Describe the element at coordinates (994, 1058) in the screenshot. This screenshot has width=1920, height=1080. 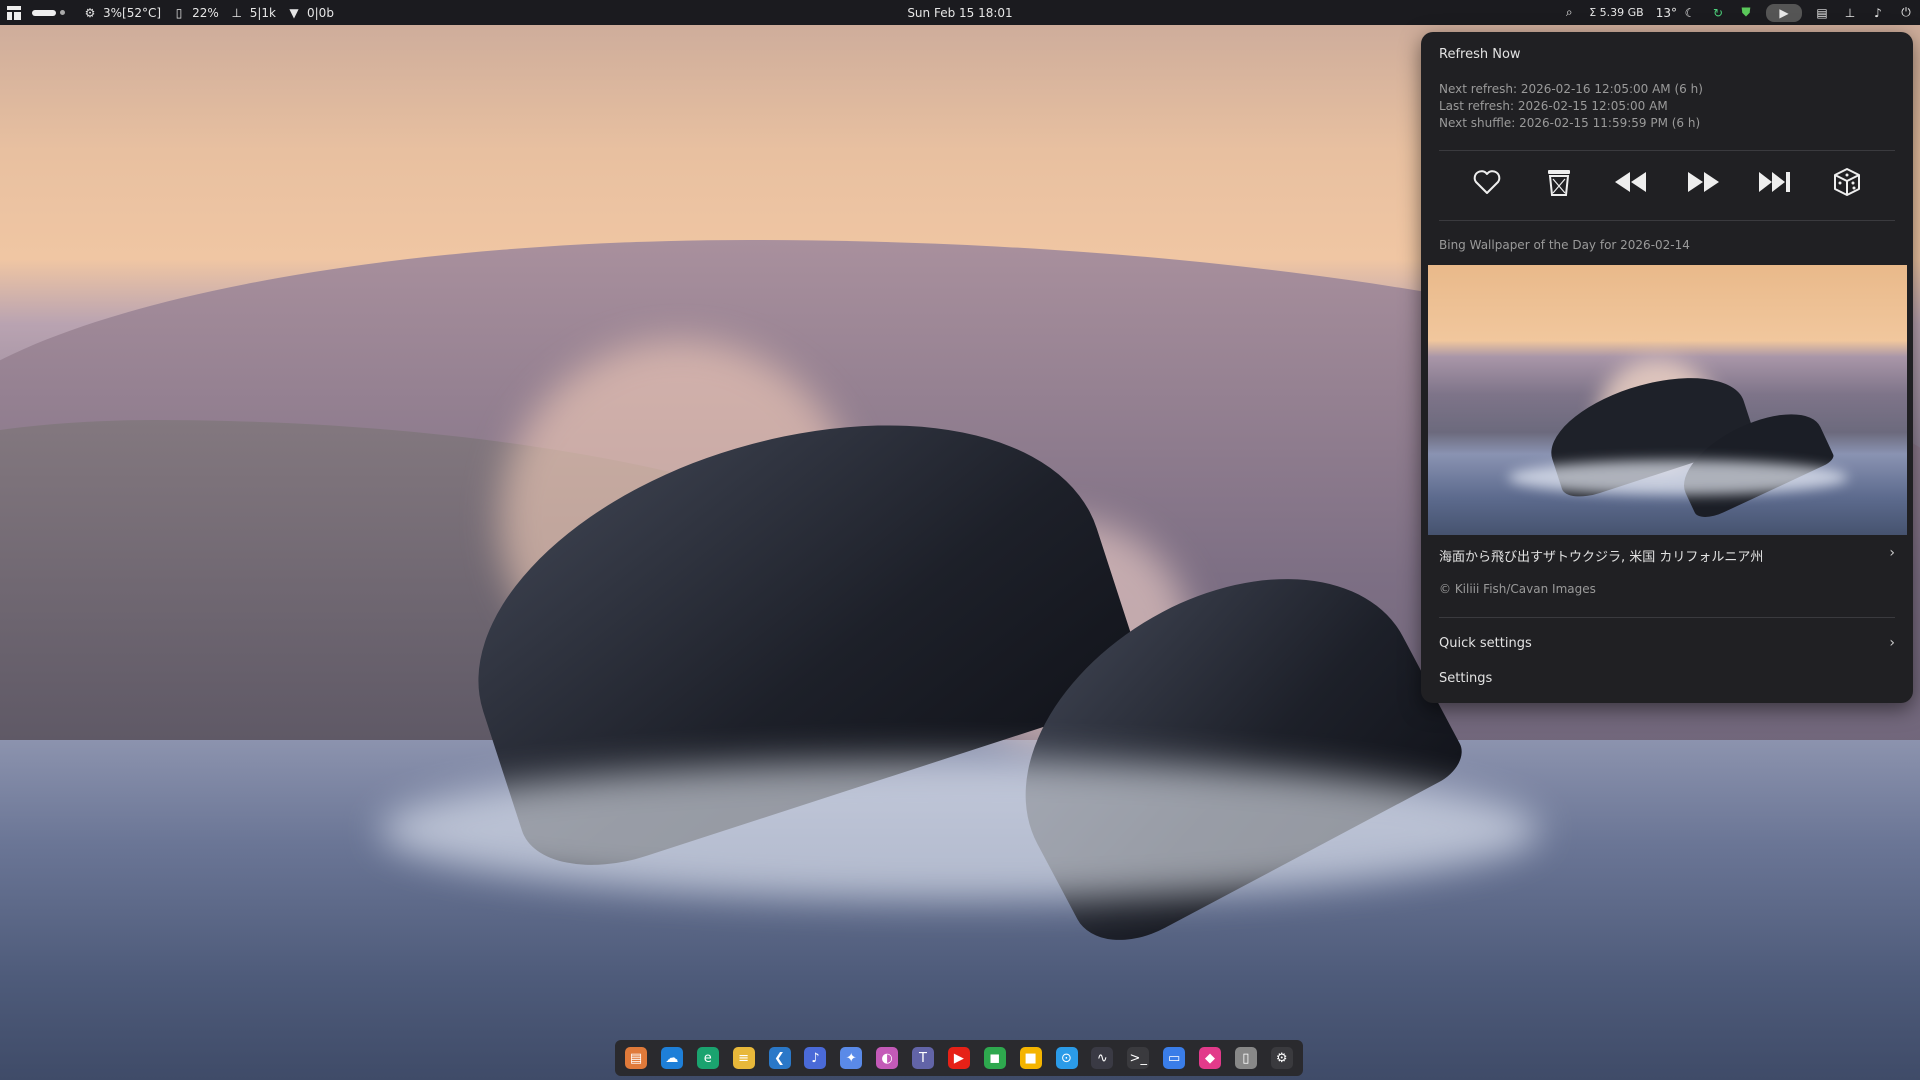
I see `chat-app-icon: ◼` at that location.